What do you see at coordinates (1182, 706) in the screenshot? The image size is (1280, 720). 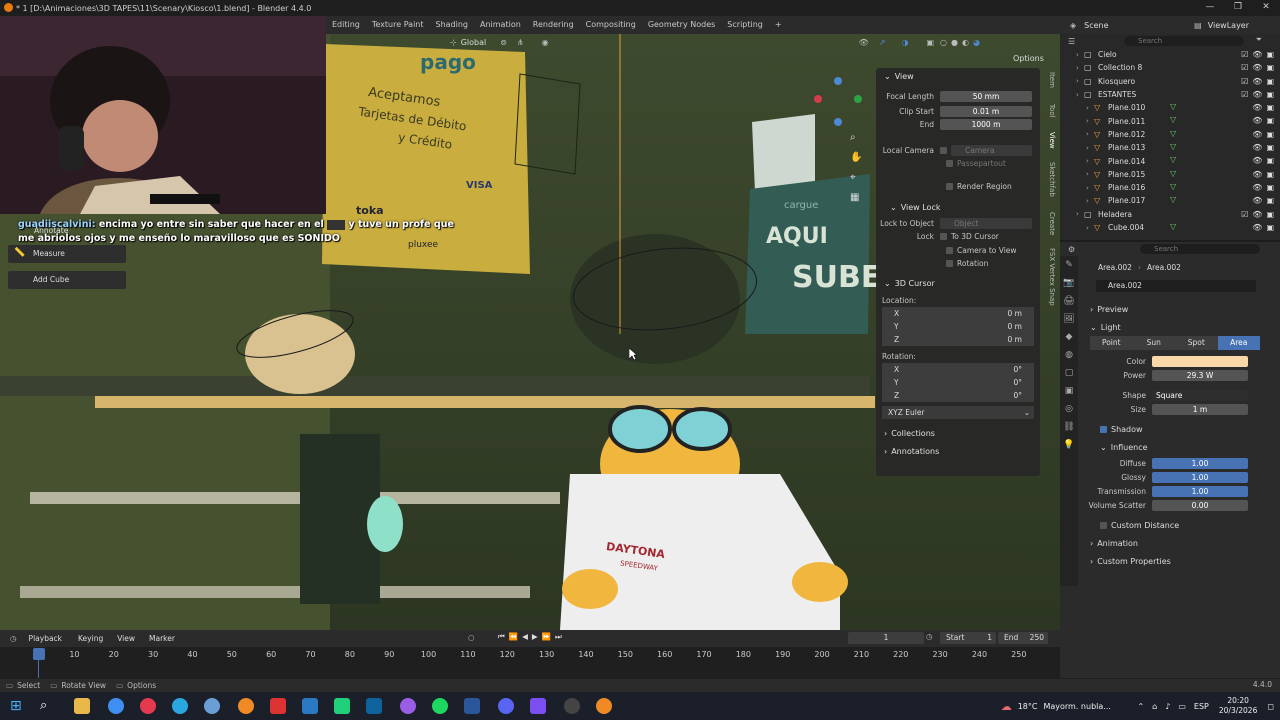 I see `battery-icon: ▭` at bounding box center [1182, 706].